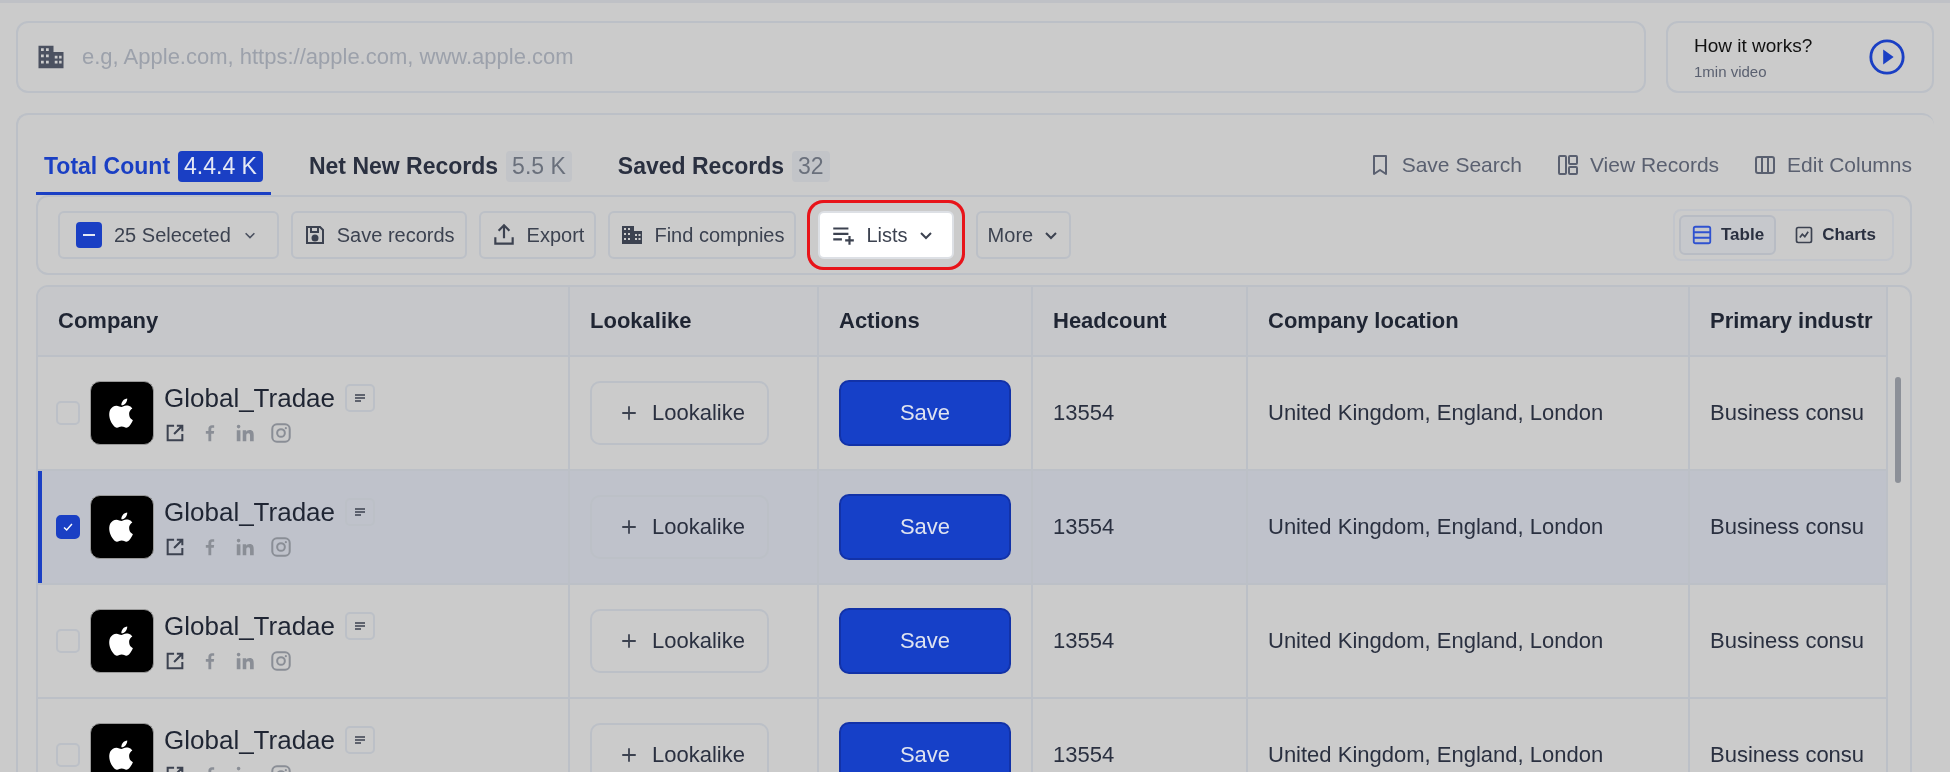  I want to click on play-icon, so click(1887, 57).